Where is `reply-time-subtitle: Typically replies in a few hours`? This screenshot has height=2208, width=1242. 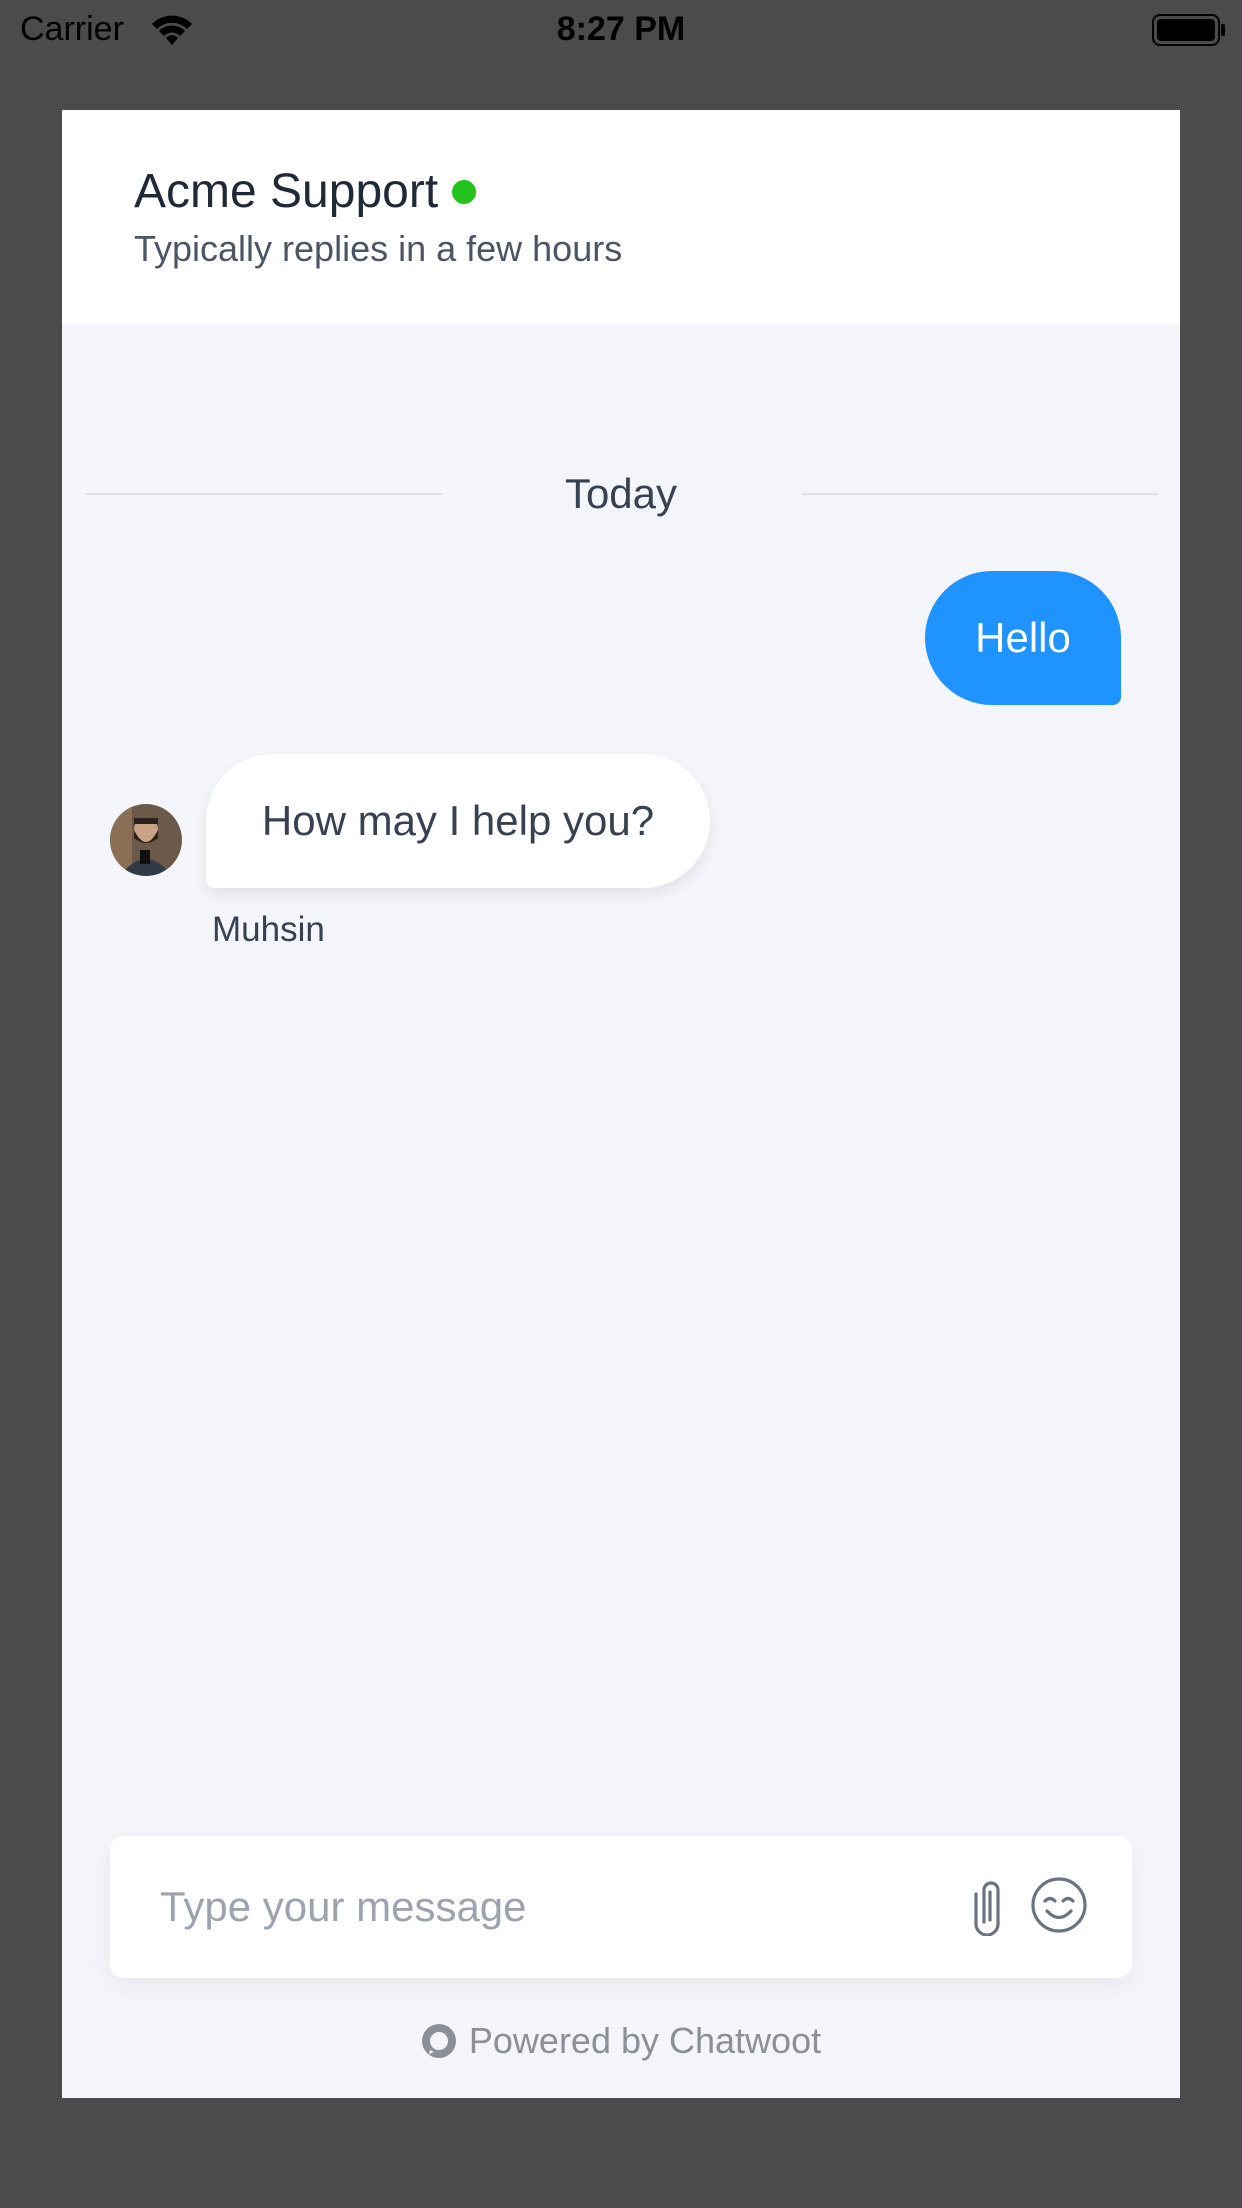 reply-time-subtitle: Typically replies in a few hours is located at coordinates (378, 248).